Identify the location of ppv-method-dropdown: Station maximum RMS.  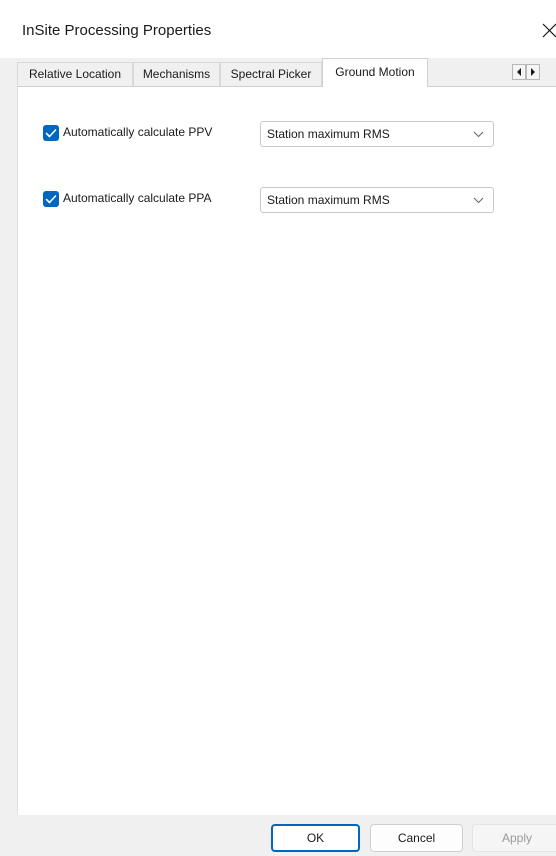
(377, 134).